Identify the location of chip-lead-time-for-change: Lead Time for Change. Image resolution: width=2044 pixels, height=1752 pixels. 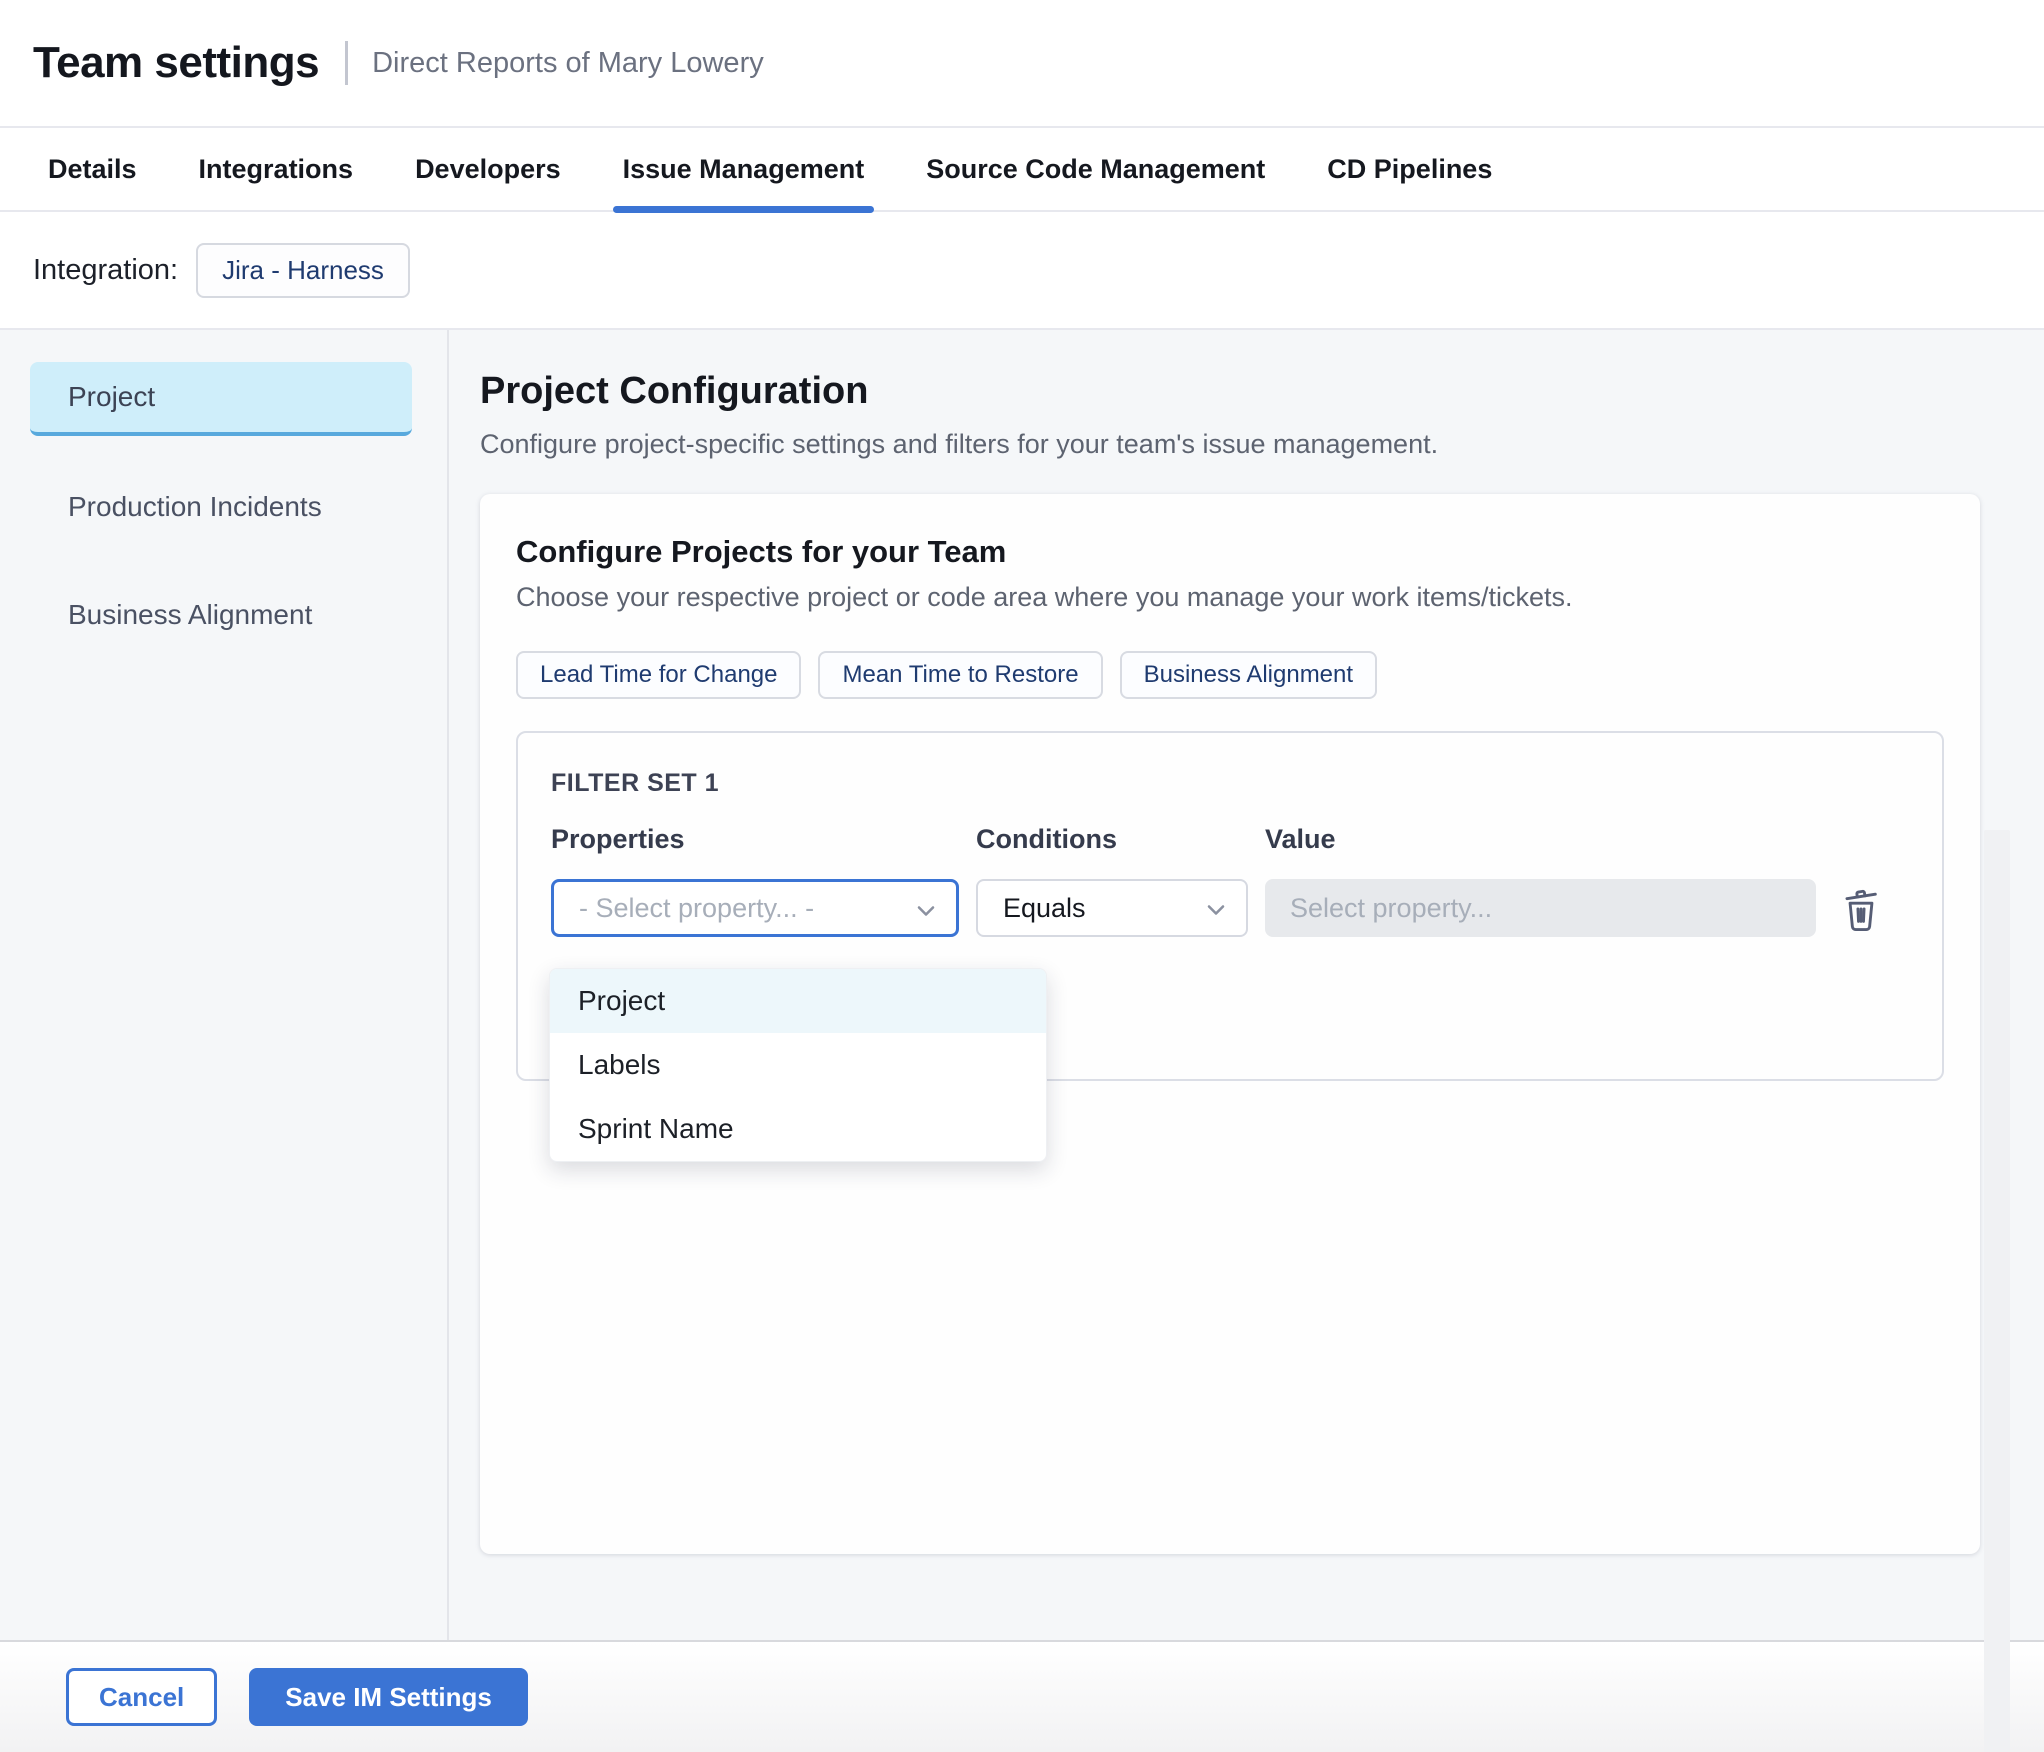
(659, 675).